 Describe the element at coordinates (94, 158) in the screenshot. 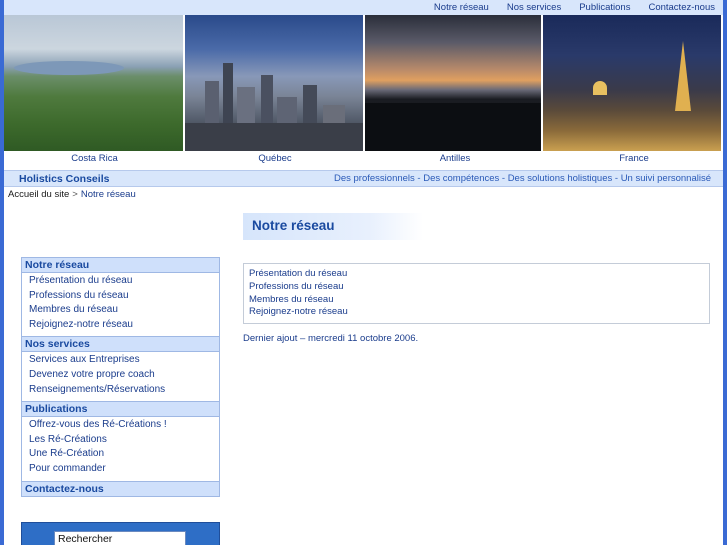

I see `caption-costa-rica: Costa Rica` at that location.